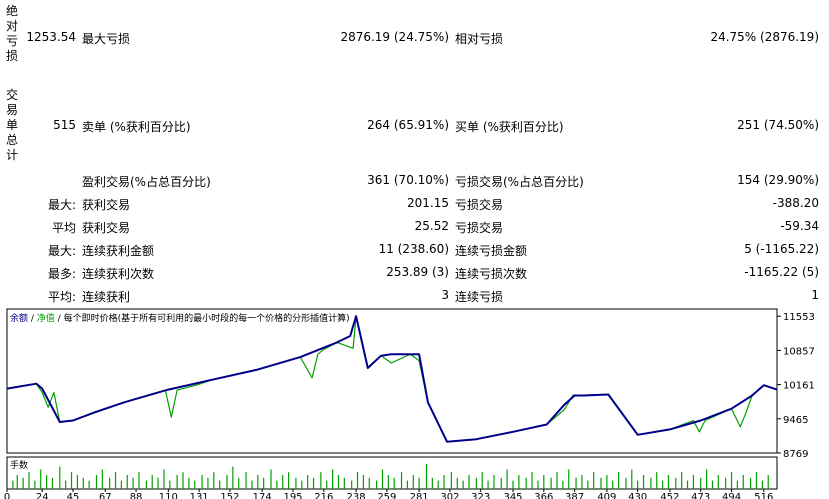 The height and width of the screenshot is (499, 829). What do you see at coordinates (105, 495) in the screenshot?
I see `x-tick-label: 67` at bounding box center [105, 495].